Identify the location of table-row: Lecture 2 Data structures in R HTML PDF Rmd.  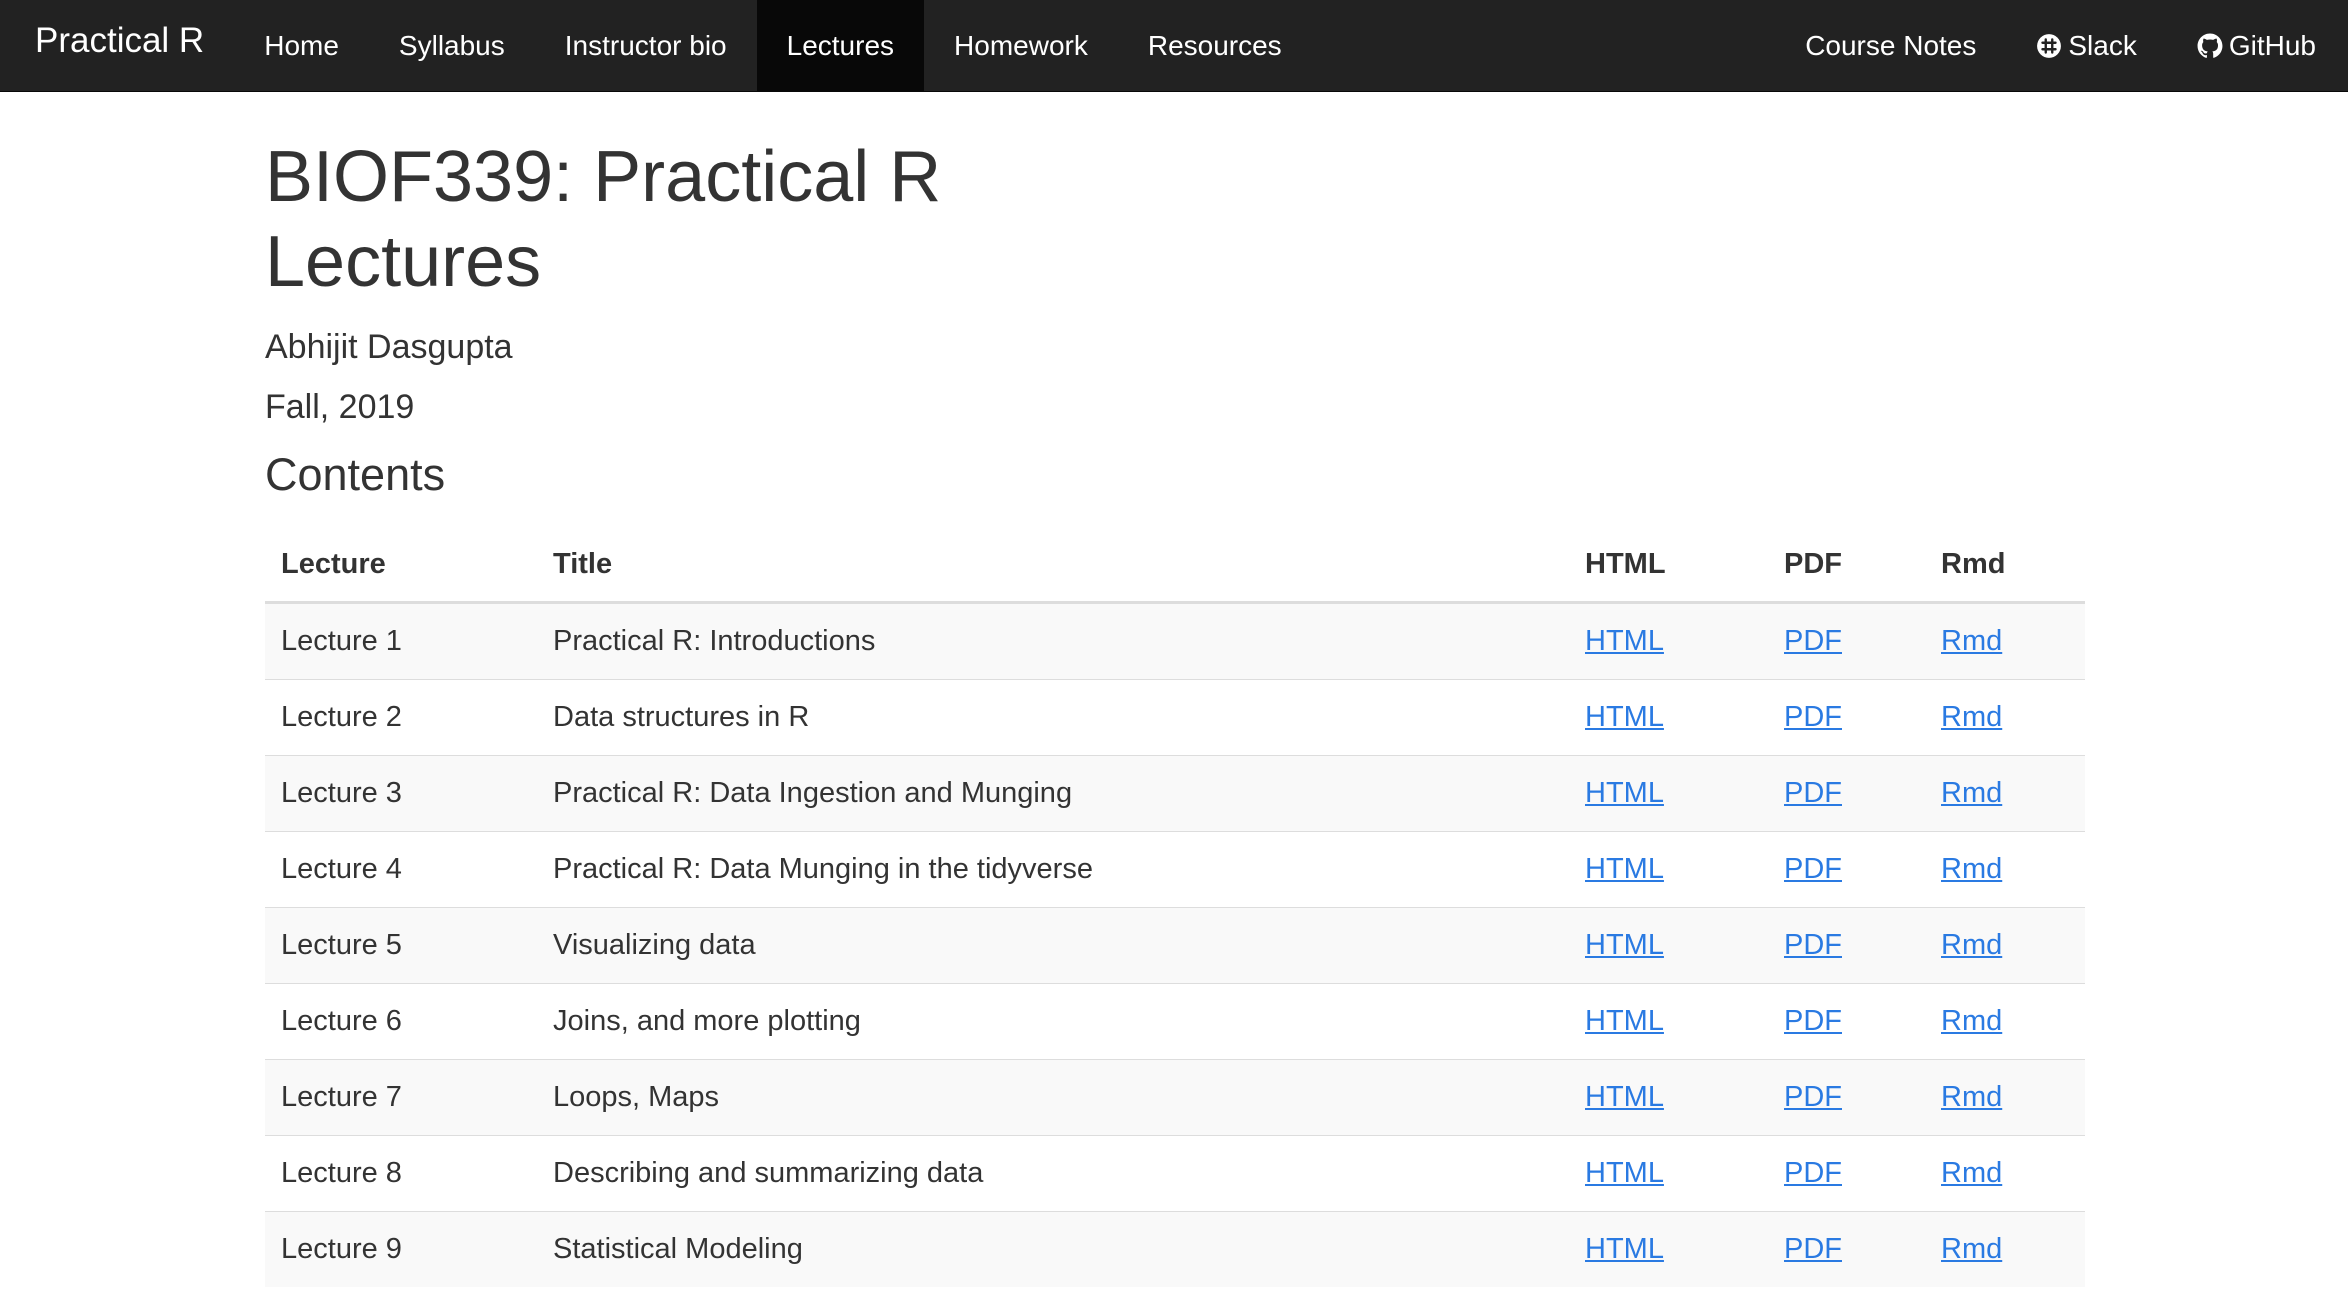
(1175, 717).